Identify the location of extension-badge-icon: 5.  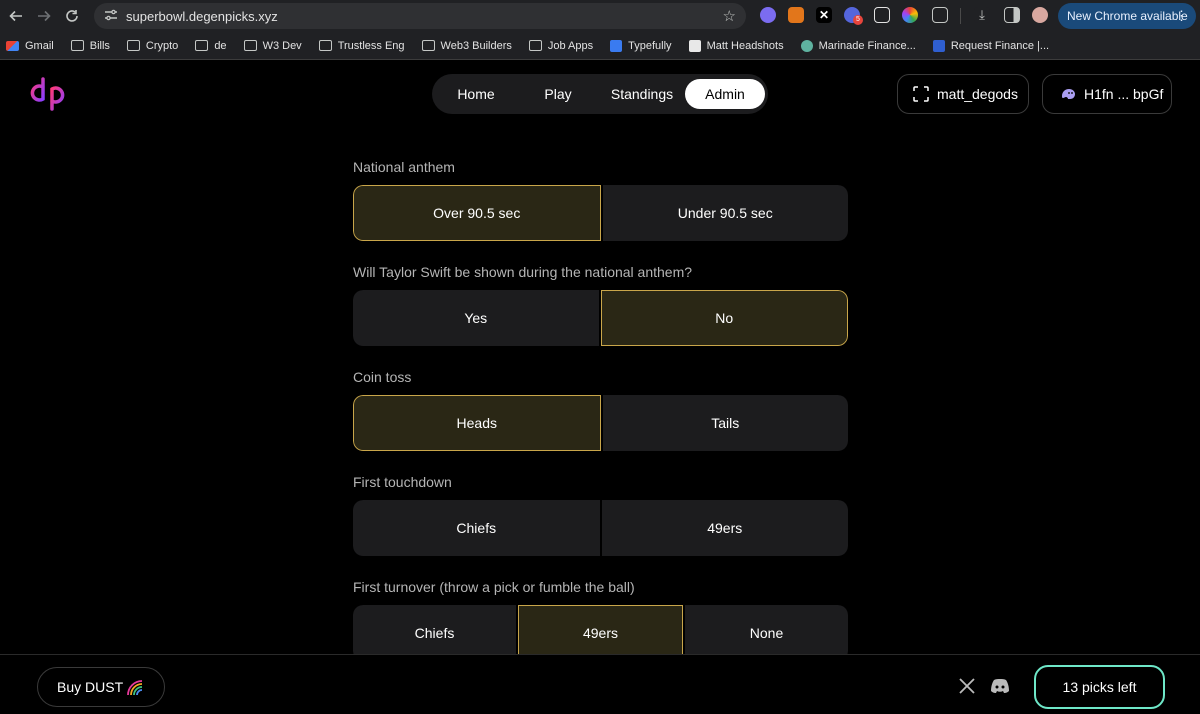
(853, 16).